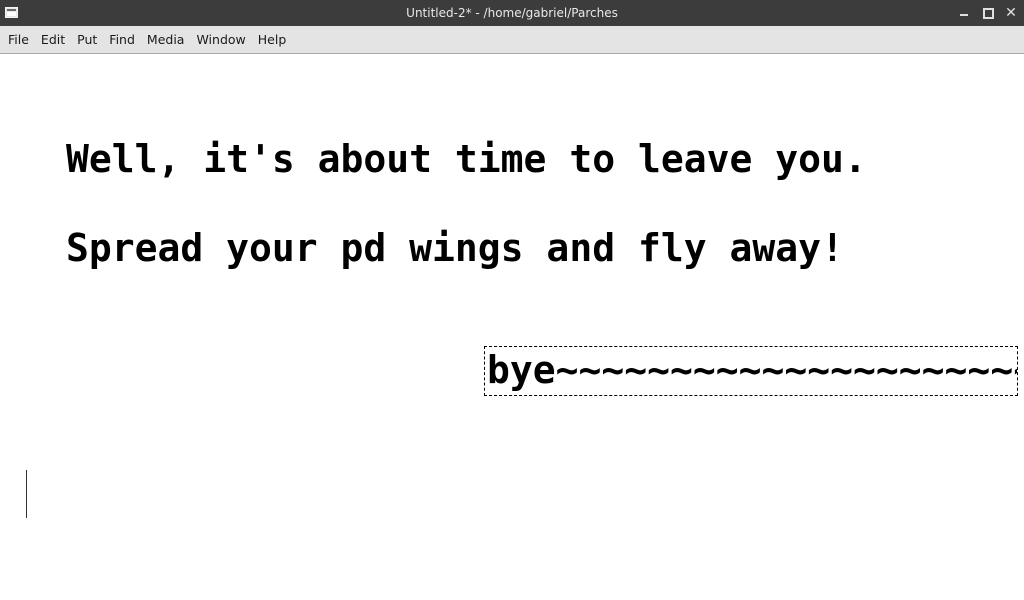 This screenshot has width=1024, height=600. What do you see at coordinates (122, 39) in the screenshot?
I see `menu-find: Find` at bounding box center [122, 39].